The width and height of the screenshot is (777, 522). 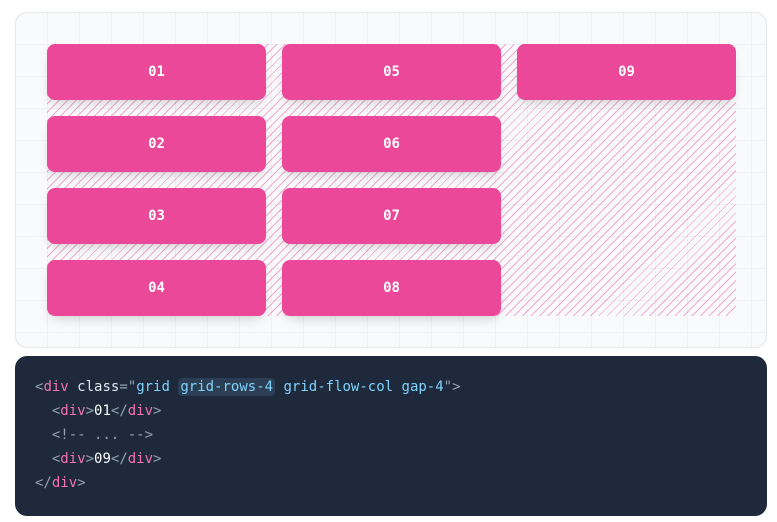 I want to click on code-line: </div>, so click(x=60, y=483).